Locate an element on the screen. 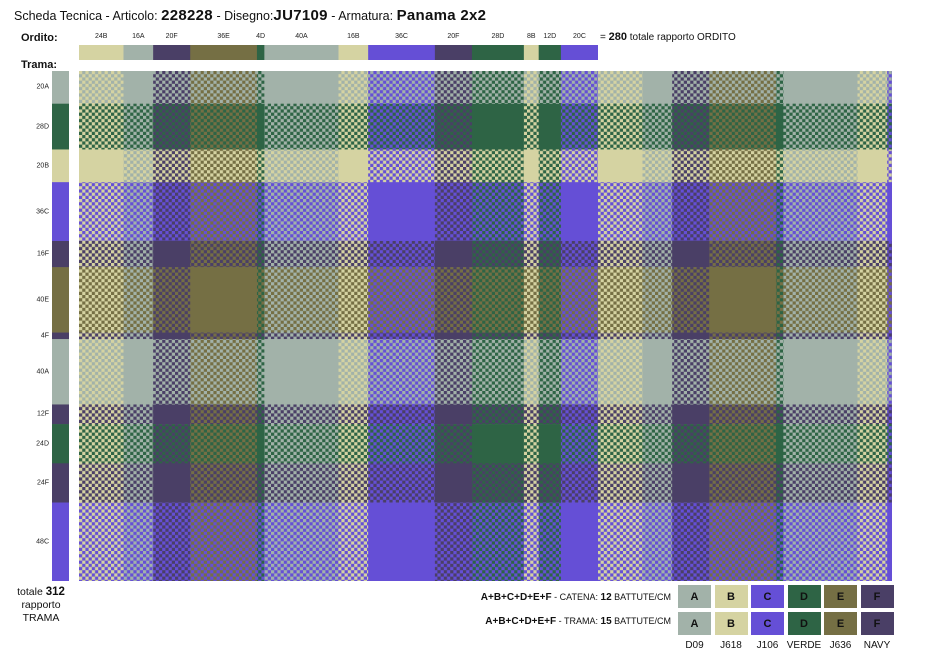  armatura-value: Panama 2x2 is located at coordinates (441, 15).